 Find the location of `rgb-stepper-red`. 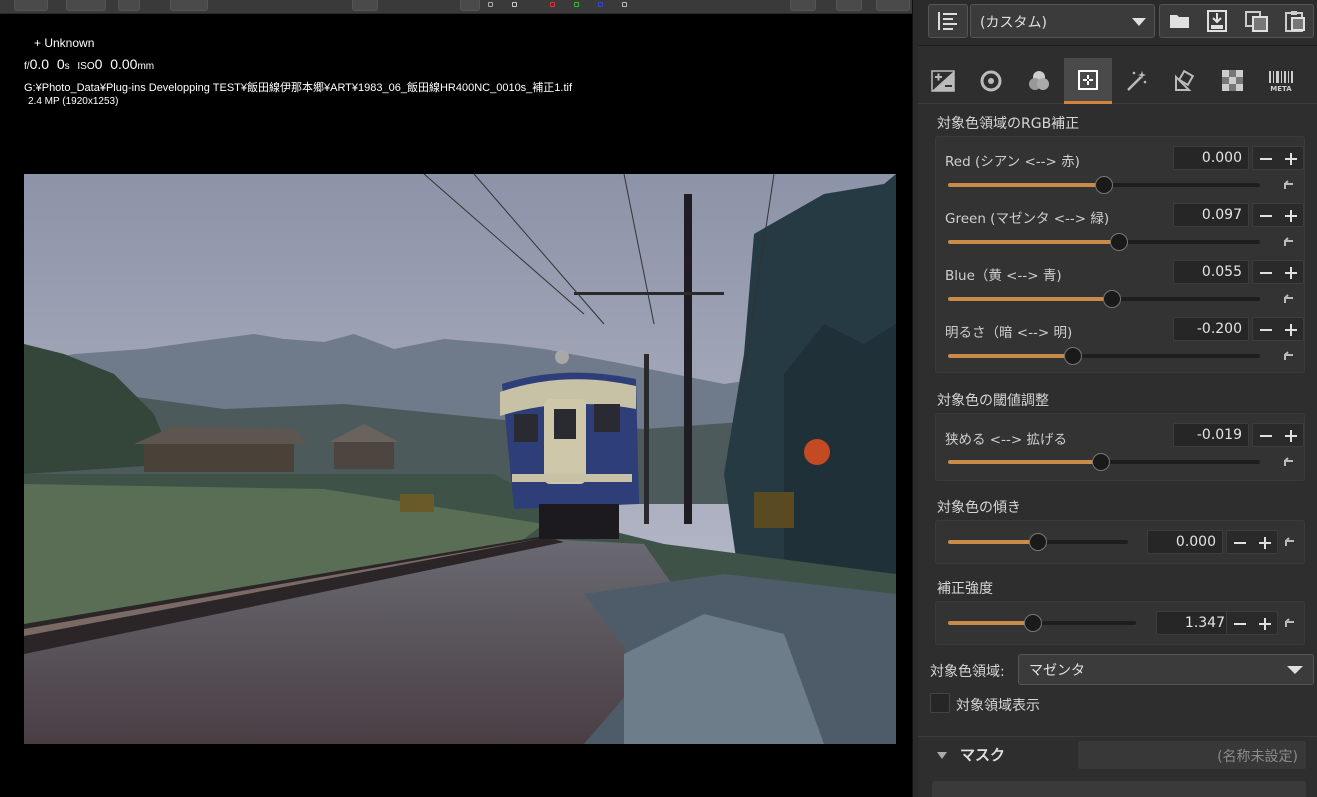

rgb-stepper-red is located at coordinates (1278, 158).